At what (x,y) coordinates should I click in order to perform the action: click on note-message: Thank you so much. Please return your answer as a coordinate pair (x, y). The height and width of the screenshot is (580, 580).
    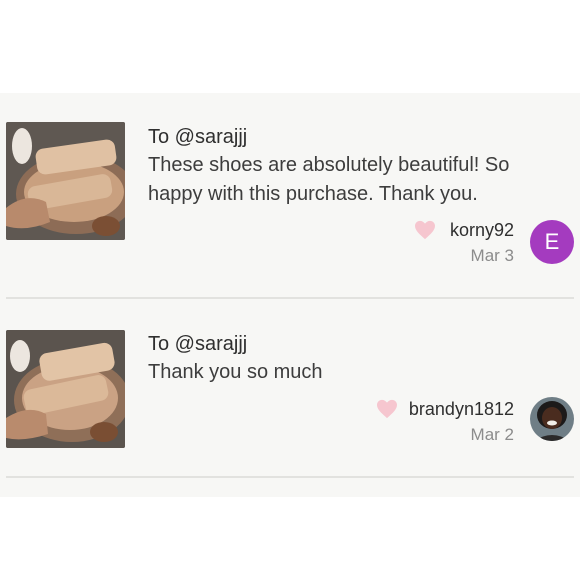
    Looking at the image, I should click on (235, 372).